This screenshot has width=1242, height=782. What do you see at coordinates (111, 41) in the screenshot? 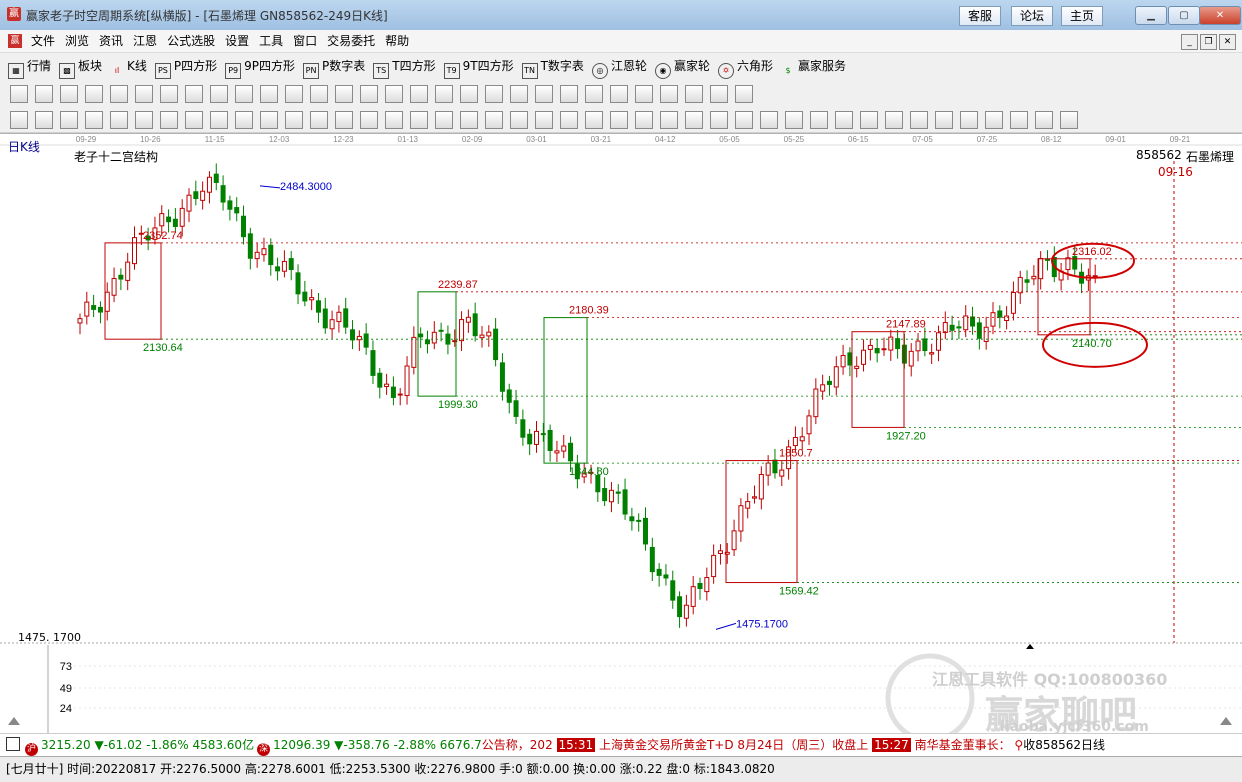
I see `menu-news: 资讯` at bounding box center [111, 41].